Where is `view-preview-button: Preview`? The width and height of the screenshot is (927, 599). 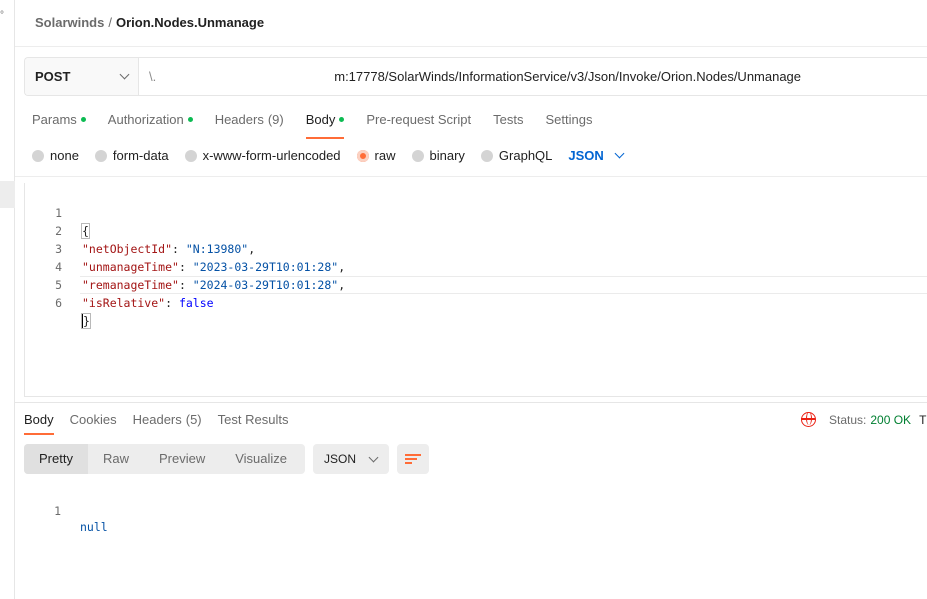
view-preview-button: Preview is located at coordinates (182, 459).